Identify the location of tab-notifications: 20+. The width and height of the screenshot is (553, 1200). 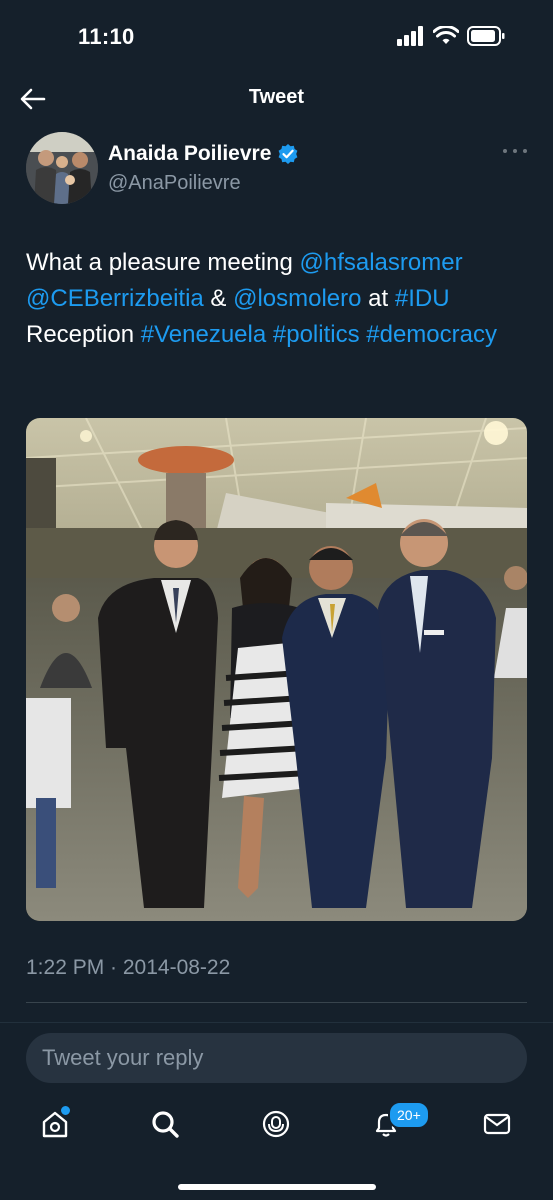
(393, 1124).